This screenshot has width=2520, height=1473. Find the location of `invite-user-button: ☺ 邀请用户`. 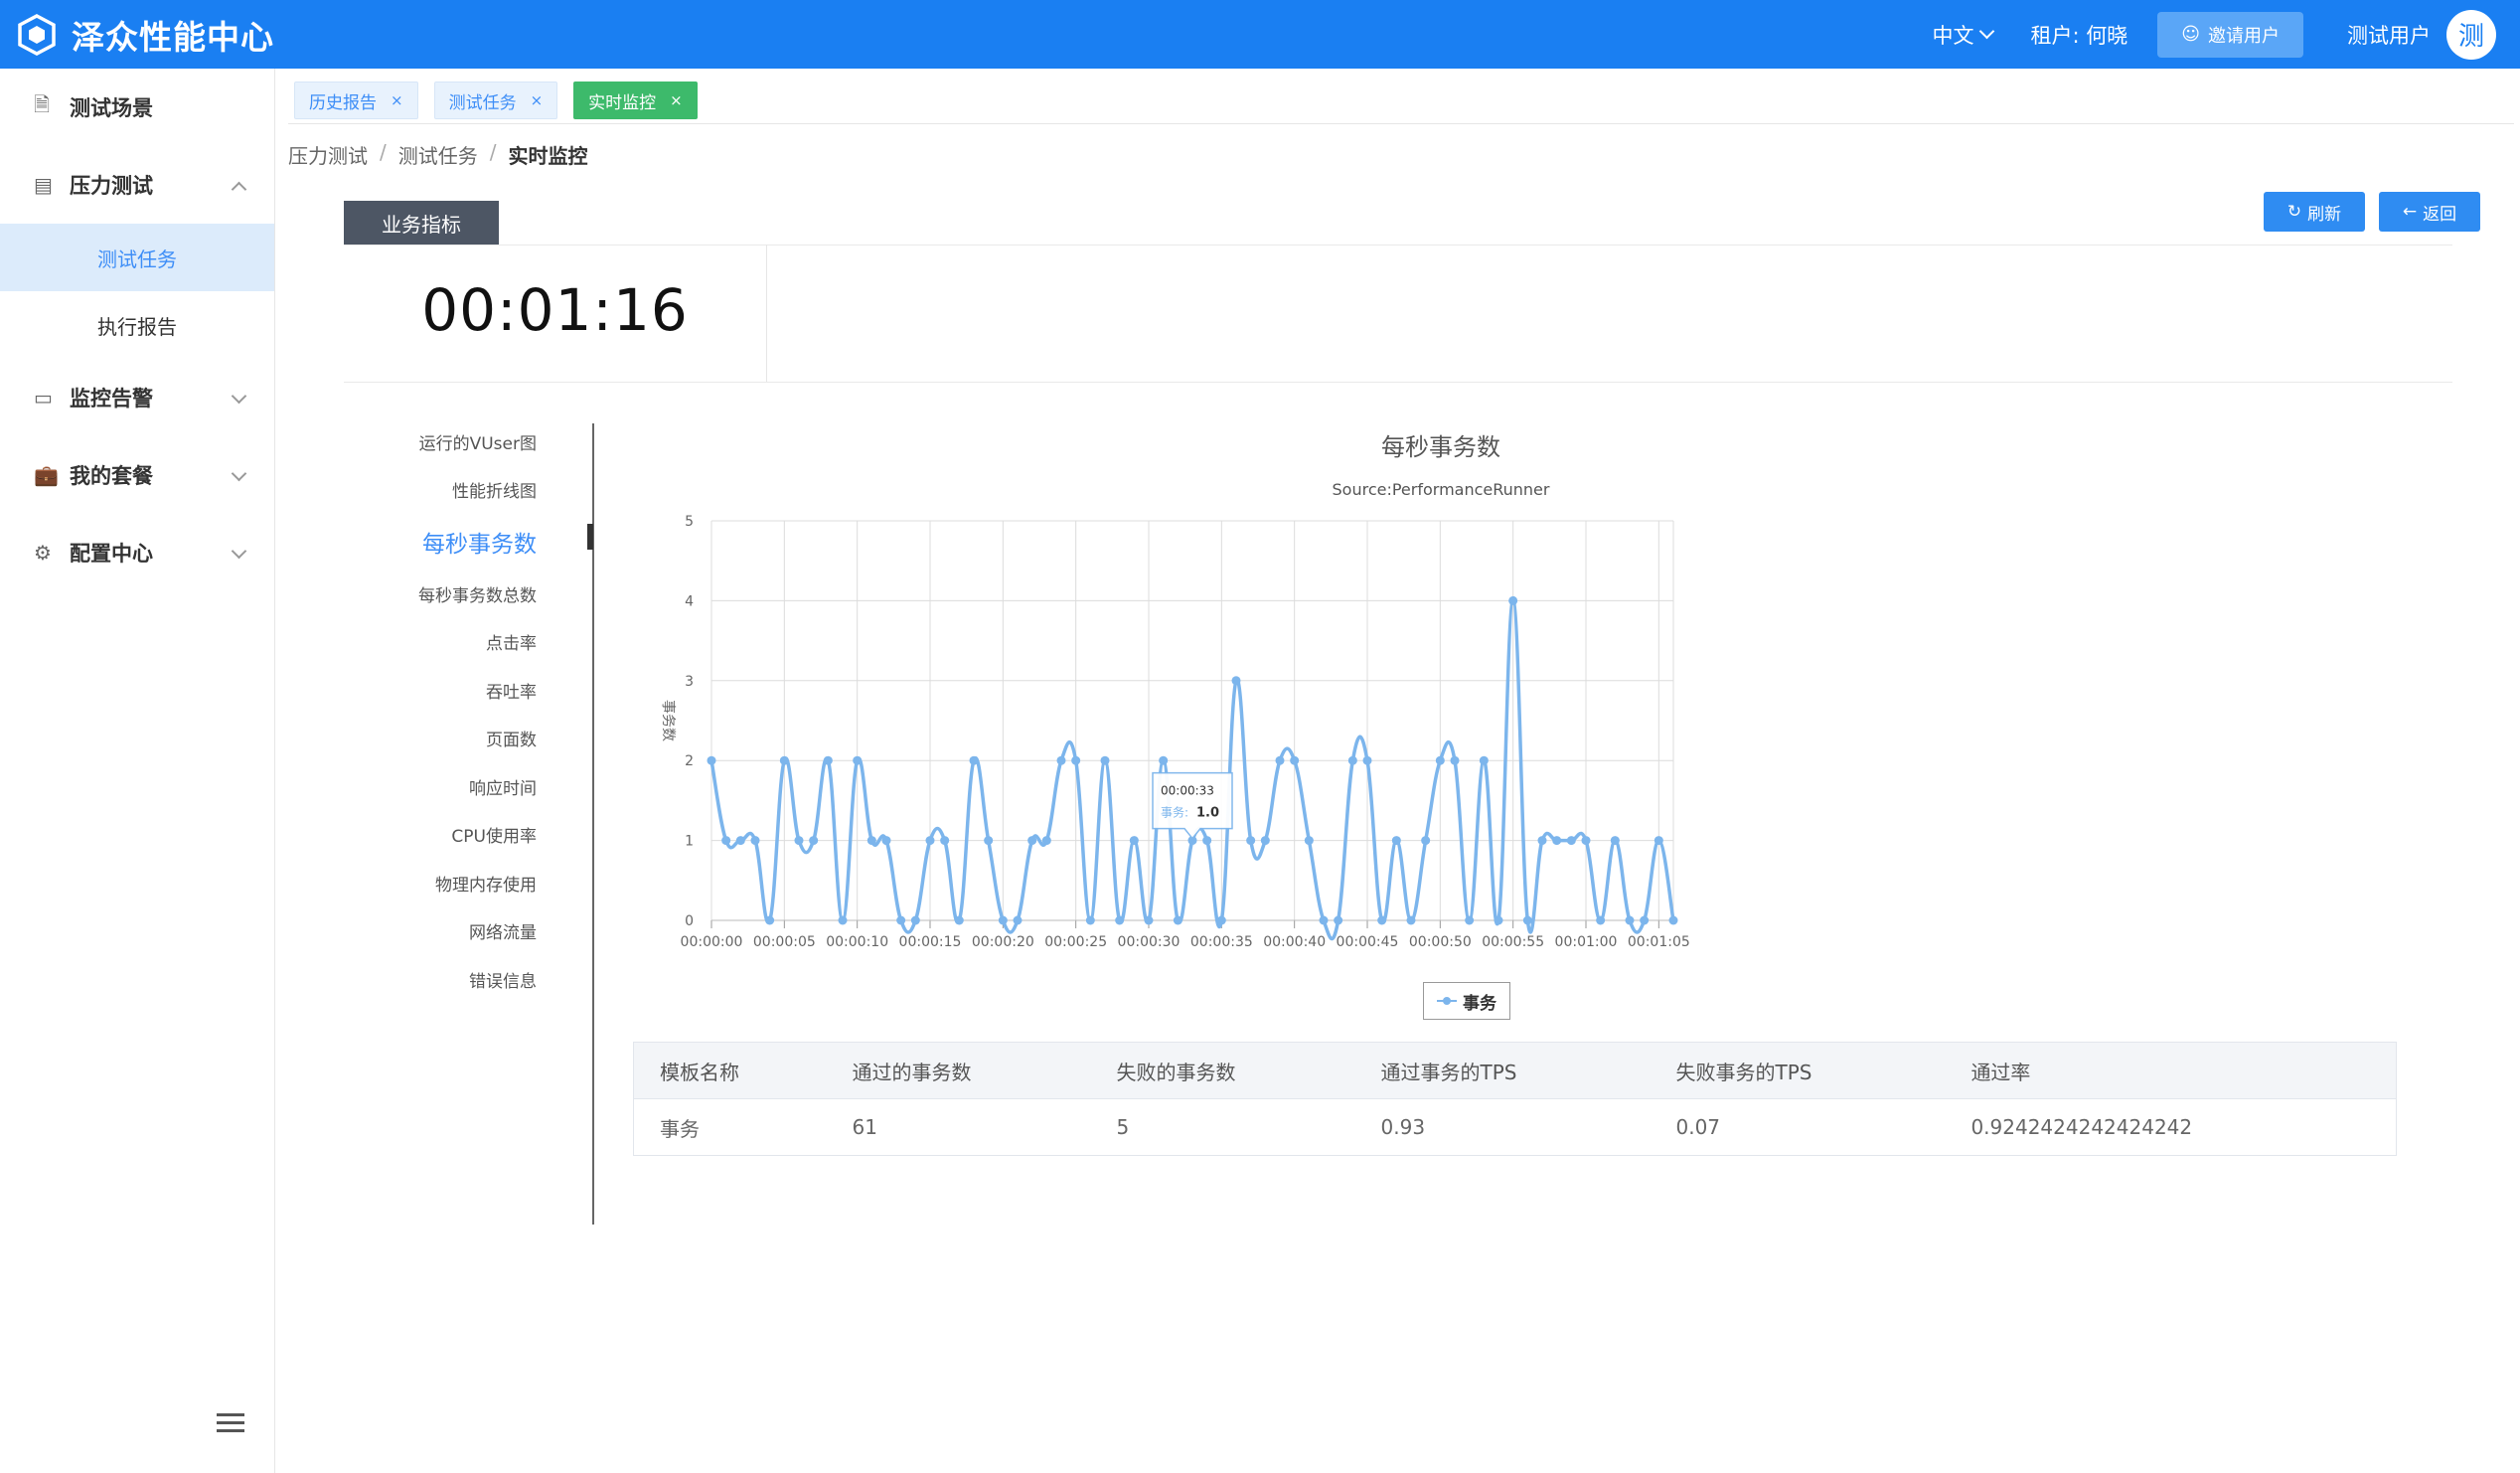

invite-user-button: ☺ 邀请用户 is located at coordinates (2230, 34).